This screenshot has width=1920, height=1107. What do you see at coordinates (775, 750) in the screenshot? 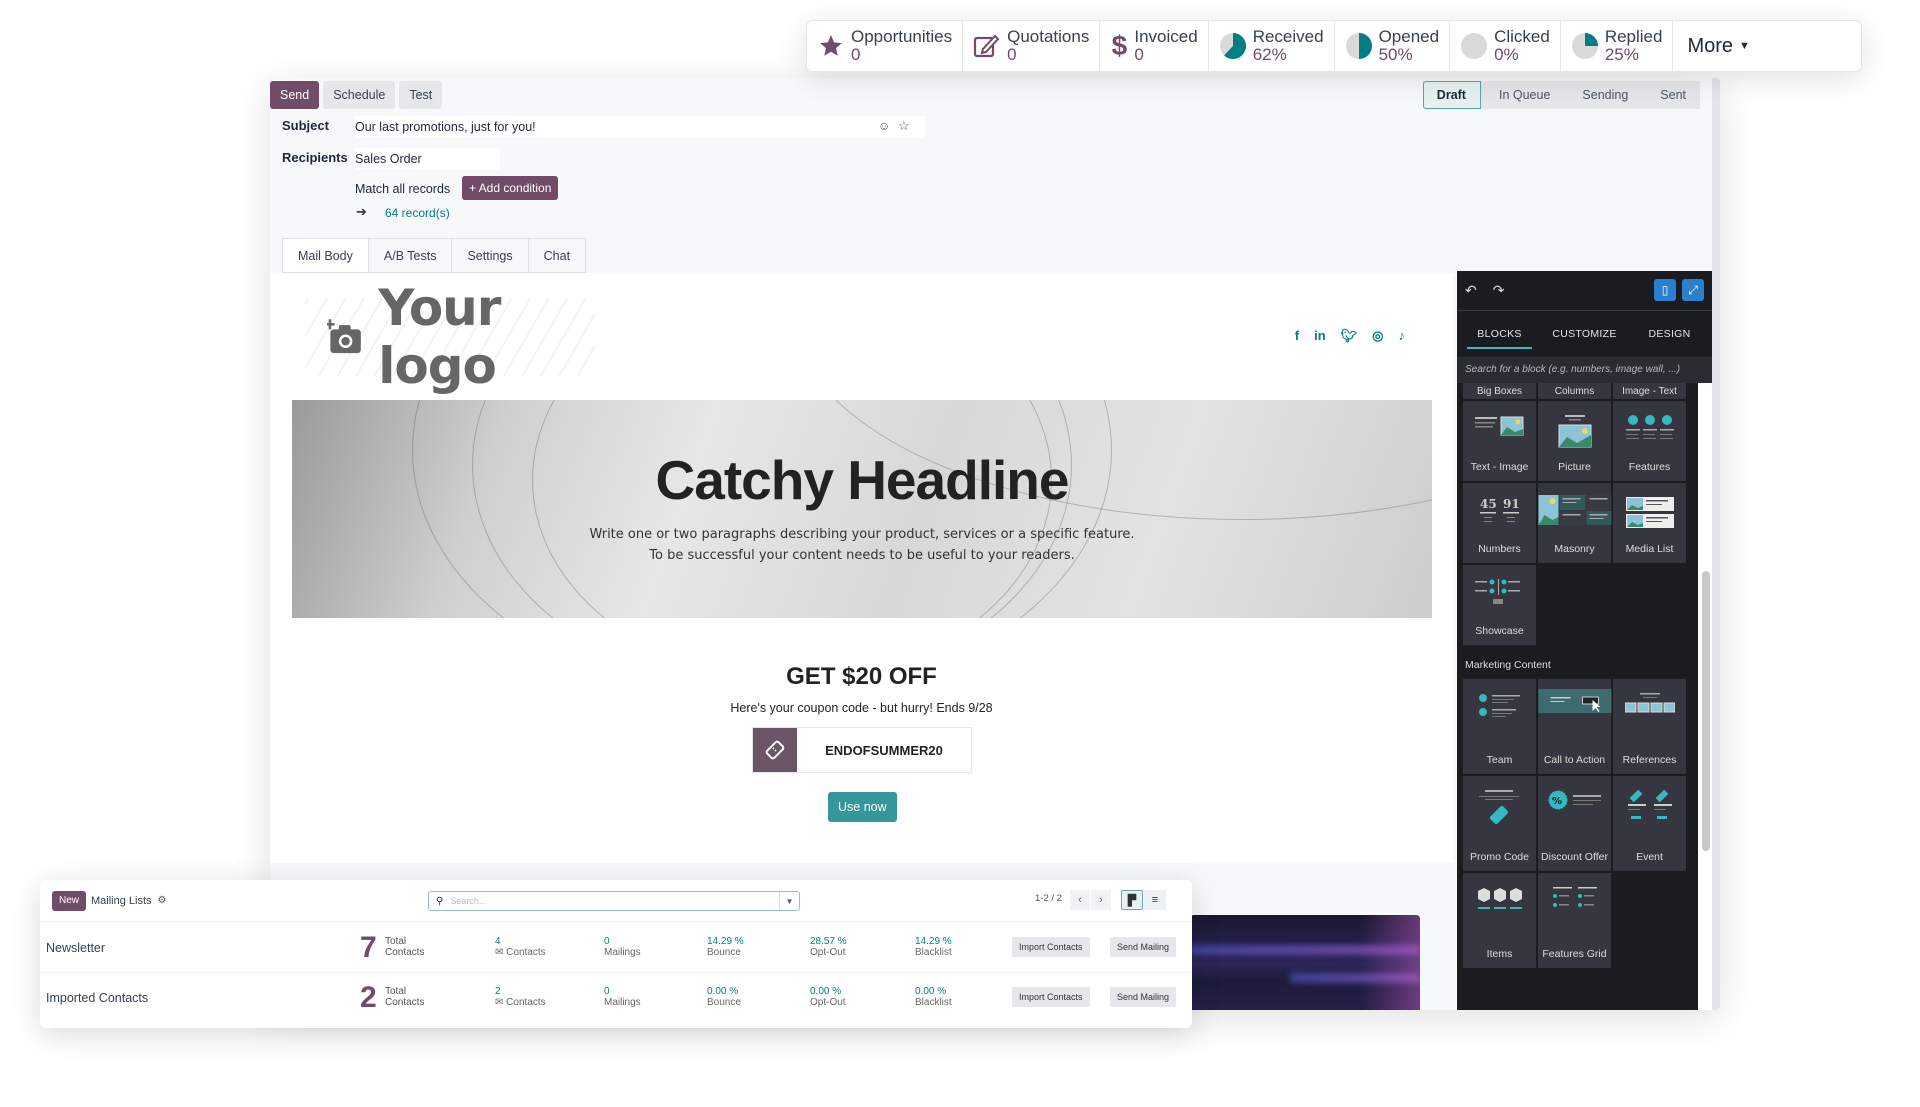
I see `ticket-icon` at bounding box center [775, 750].